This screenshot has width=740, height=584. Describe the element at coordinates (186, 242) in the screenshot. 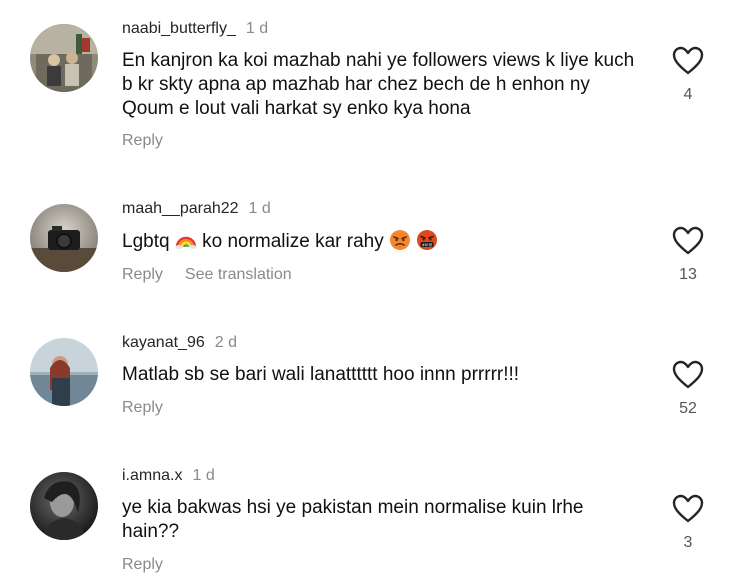

I see `rainbow-emoji-icon` at that location.